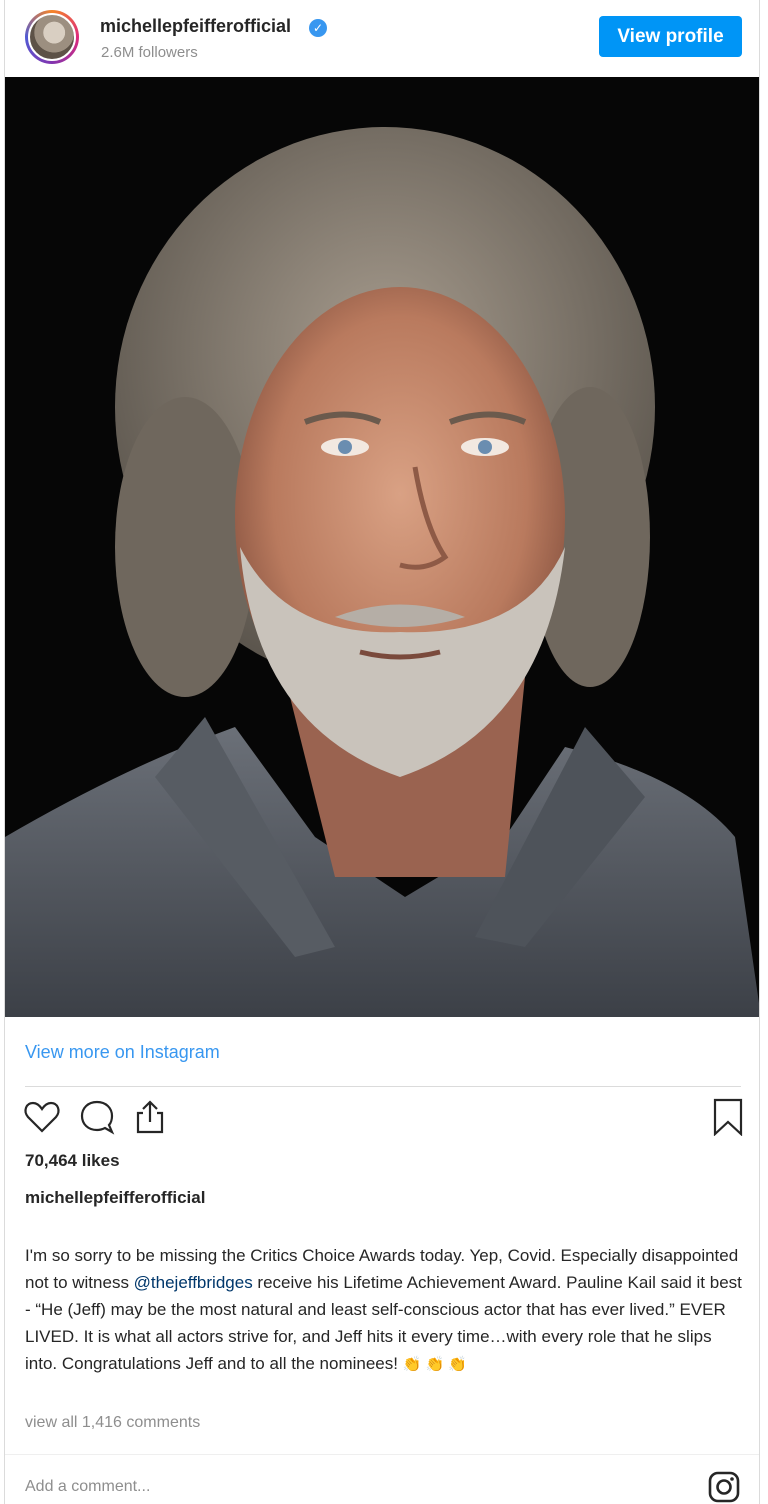 Image resolution: width=768 pixels, height=1504 pixels. What do you see at coordinates (195, 26) in the screenshot?
I see `username-link: michellepfeifferofficial` at bounding box center [195, 26].